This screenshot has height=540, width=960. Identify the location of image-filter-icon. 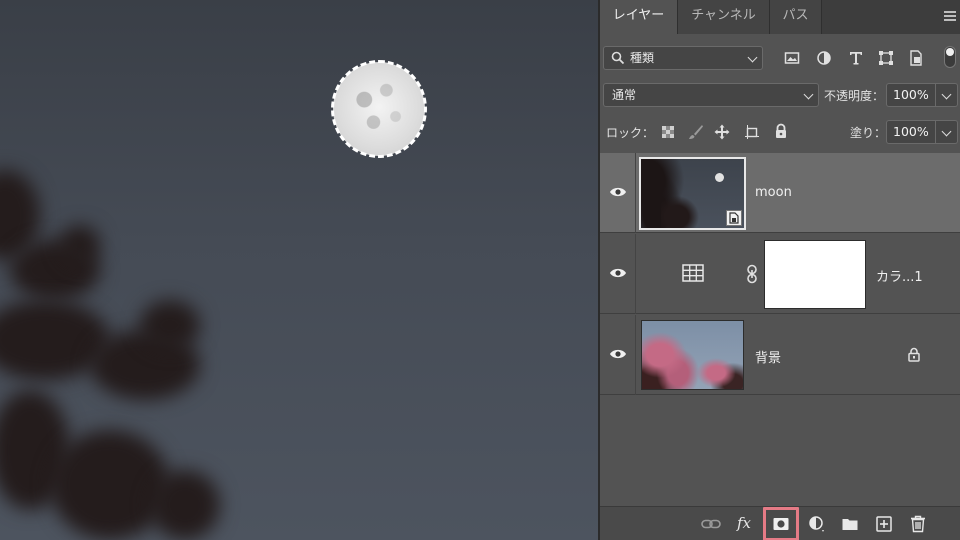
(793, 59).